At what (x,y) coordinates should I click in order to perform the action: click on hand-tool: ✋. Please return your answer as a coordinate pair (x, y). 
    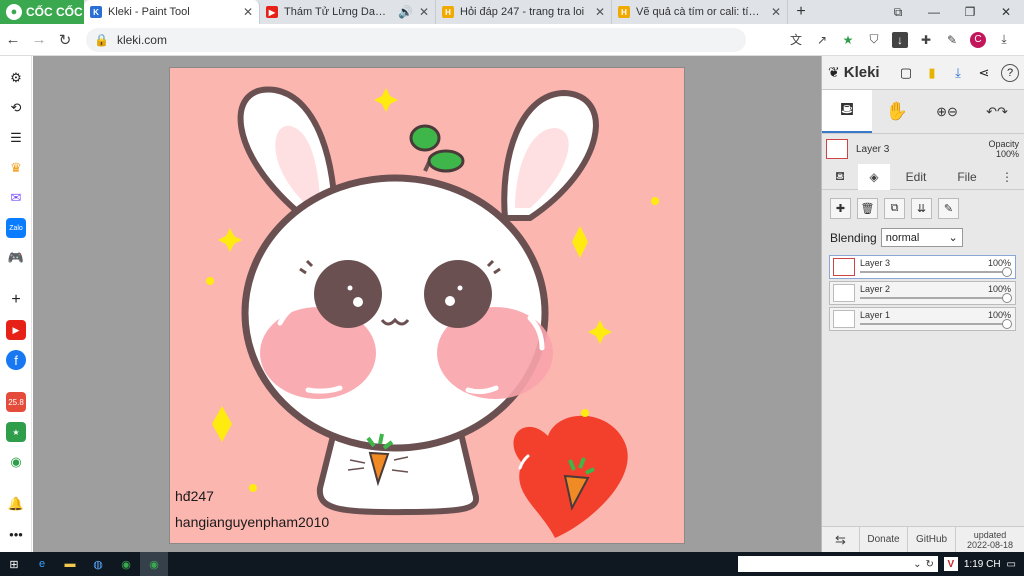
    Looking at the image, I should click on (897, 111).